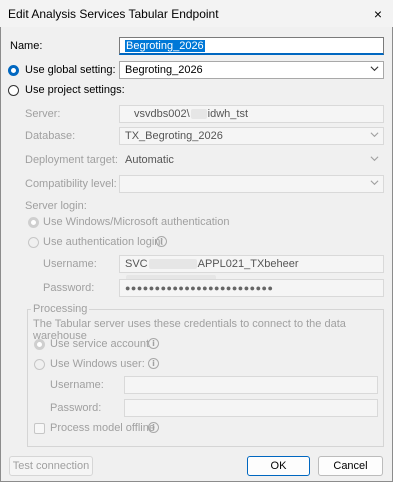  What do you see at coordinates (71, 184) in the screenshot?
I see `compat-level-label: Compatibility level:` at bounding box center [71, 184].